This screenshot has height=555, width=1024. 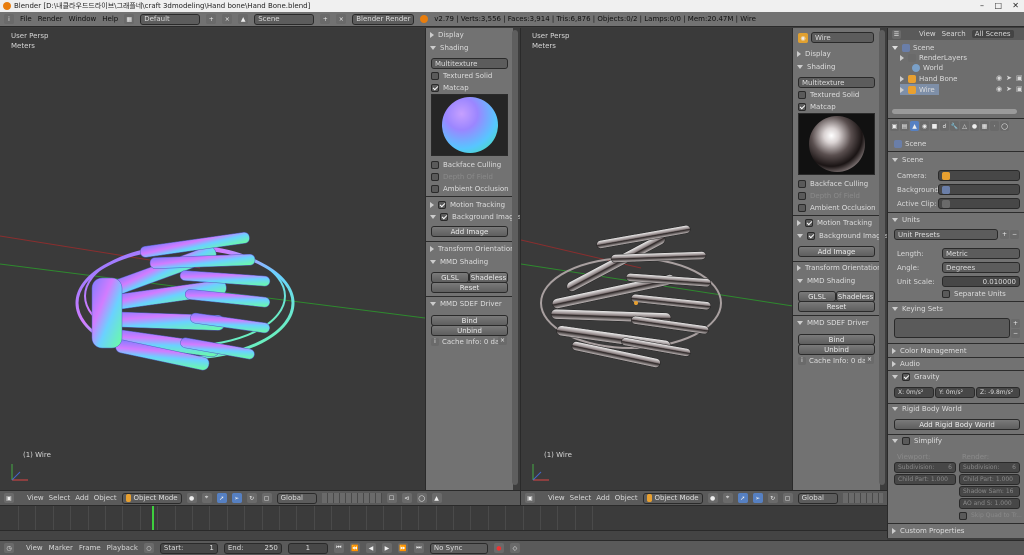 I want to click on add-scene-icon: +, so click(x=325, y=19).